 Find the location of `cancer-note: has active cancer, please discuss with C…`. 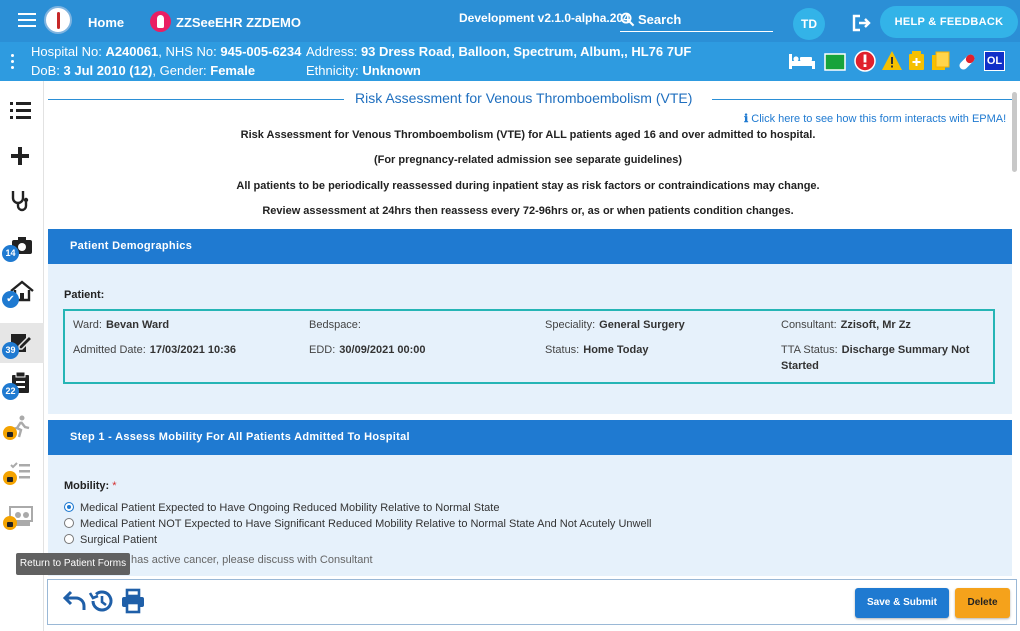

cancer-note: has active cancer, please discuss with C… is located at coordinates (252, 560).